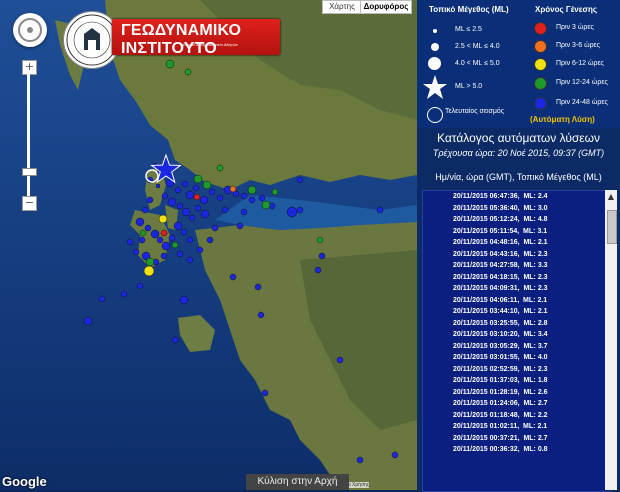 Image resolution: width=620 pixels, height=492 pixels. What do you see at coordinates (516, 209) in the screenshot?
I see `event-list-item: 20/11/2015 05:36:40, ML: 3.0` at bounding box center [516, 209].